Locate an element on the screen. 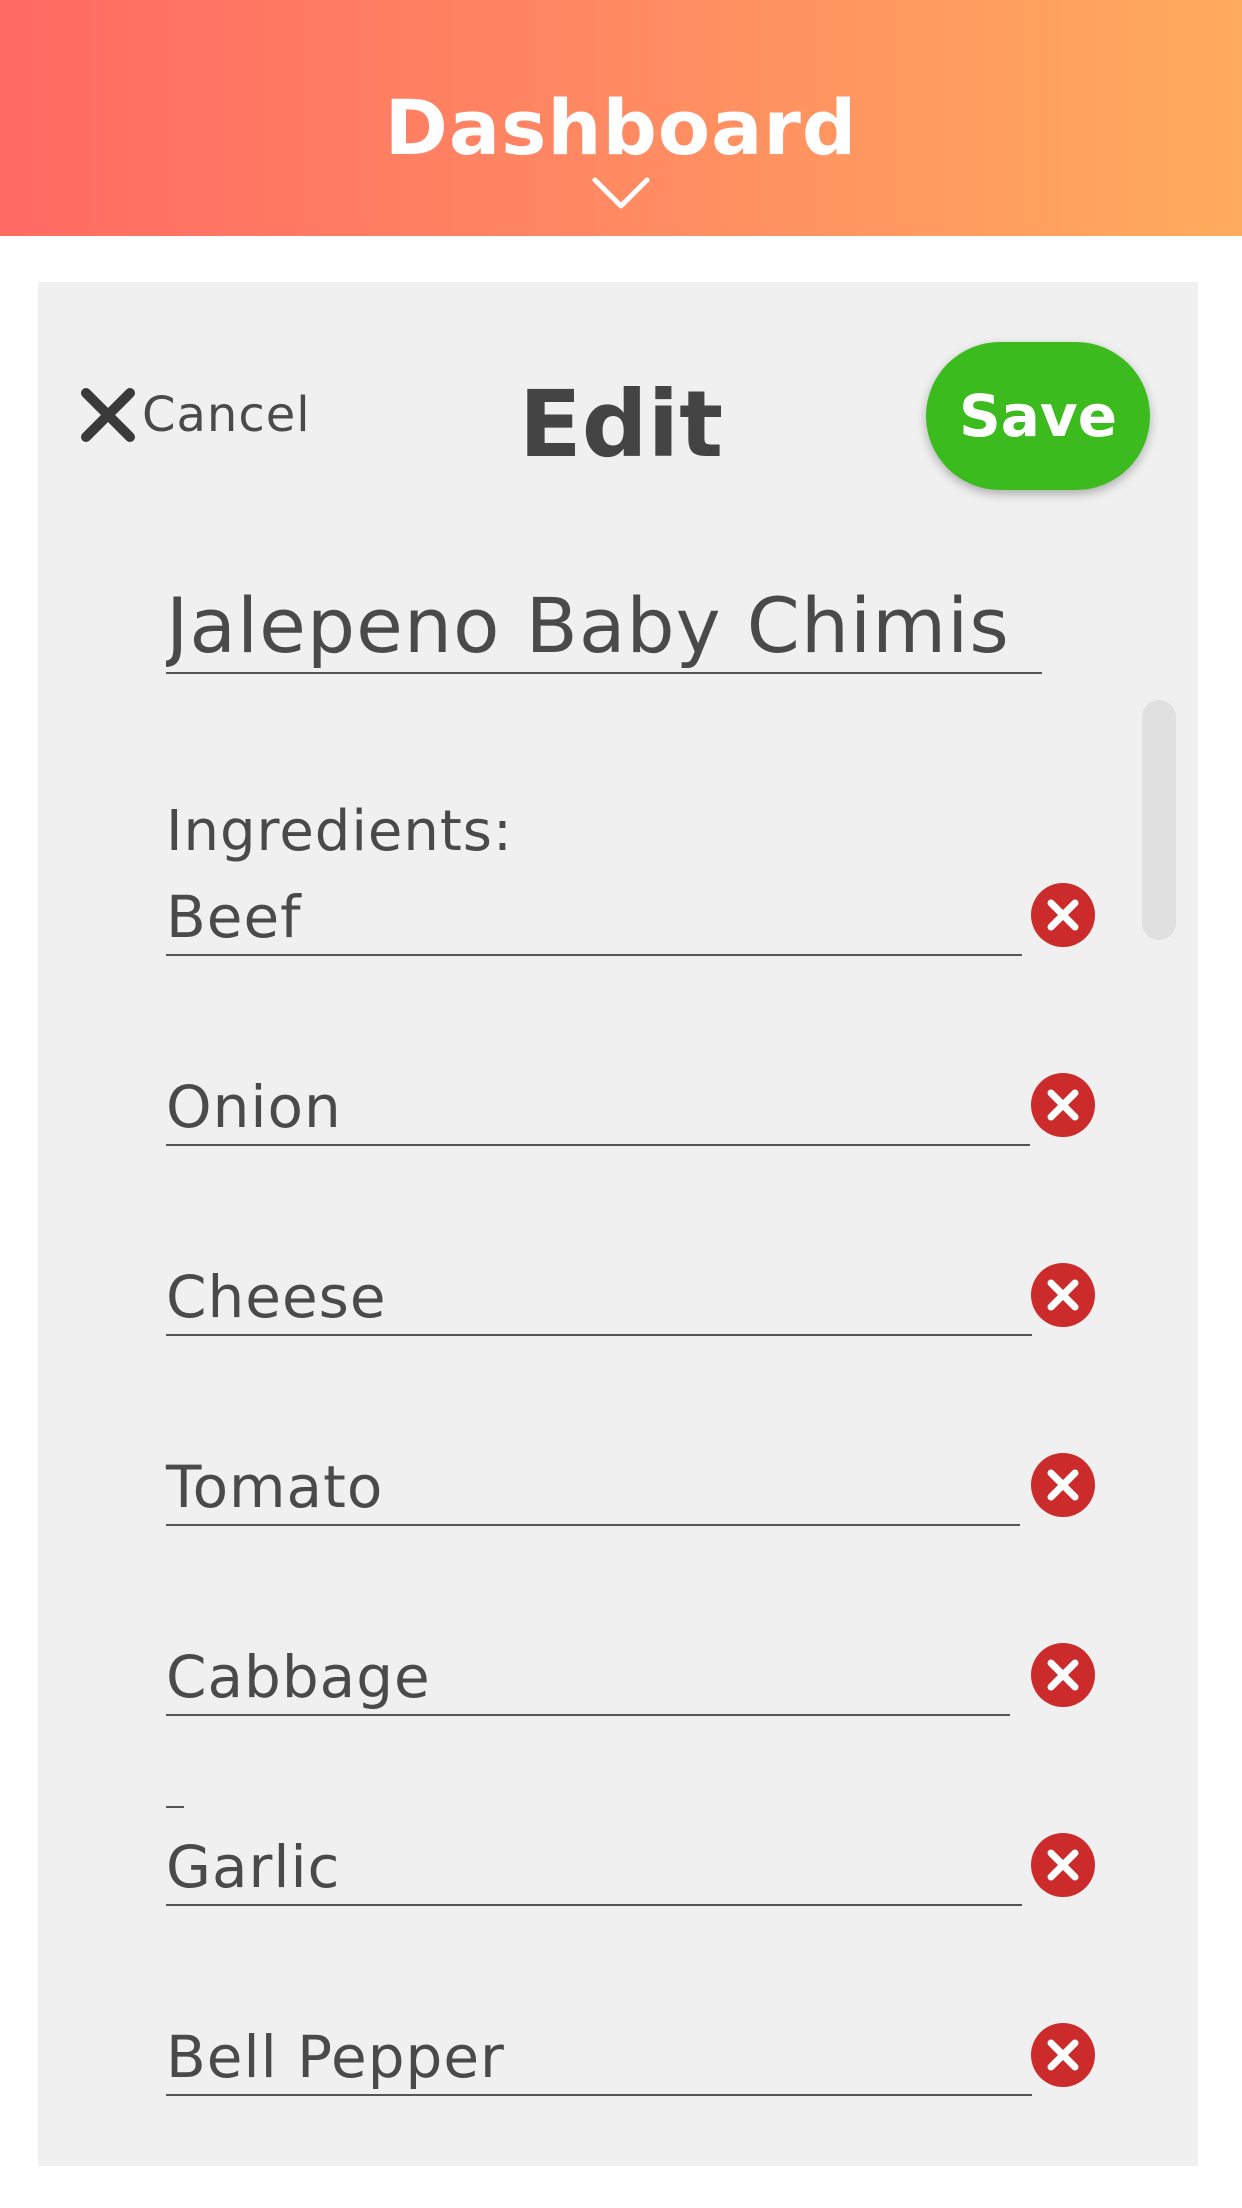 The width and height of the screenshot is (1242, 2208). app-header: Dashboard is located at coordinates (621, 118).